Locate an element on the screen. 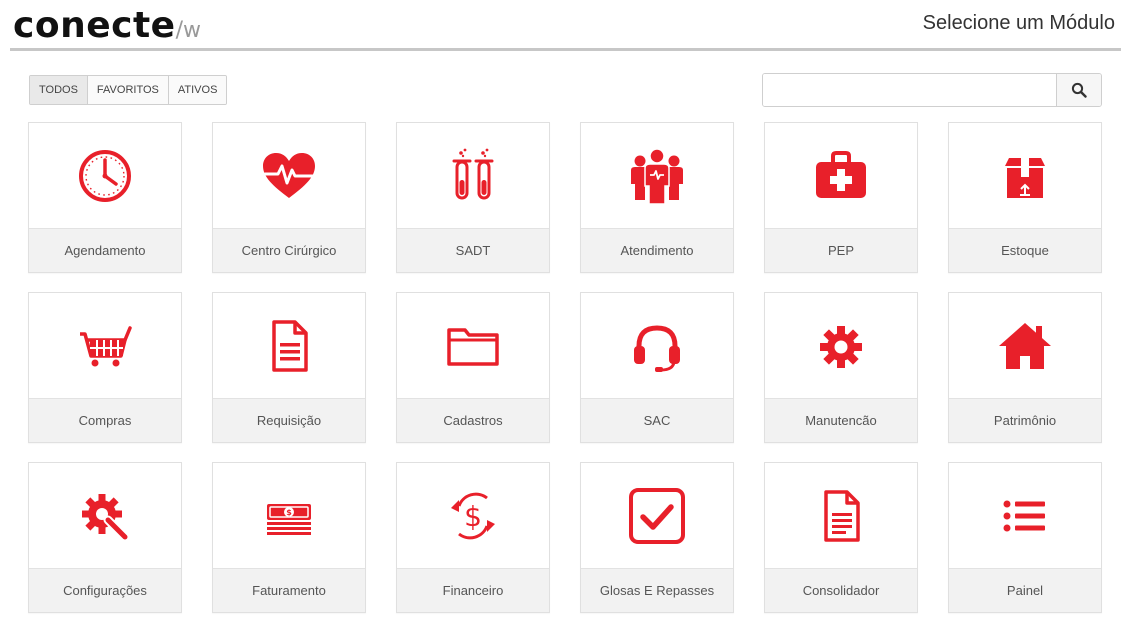 This screenshot has height=624, width=1121. module-label: Agendamento is located at coordinates (105, 250).